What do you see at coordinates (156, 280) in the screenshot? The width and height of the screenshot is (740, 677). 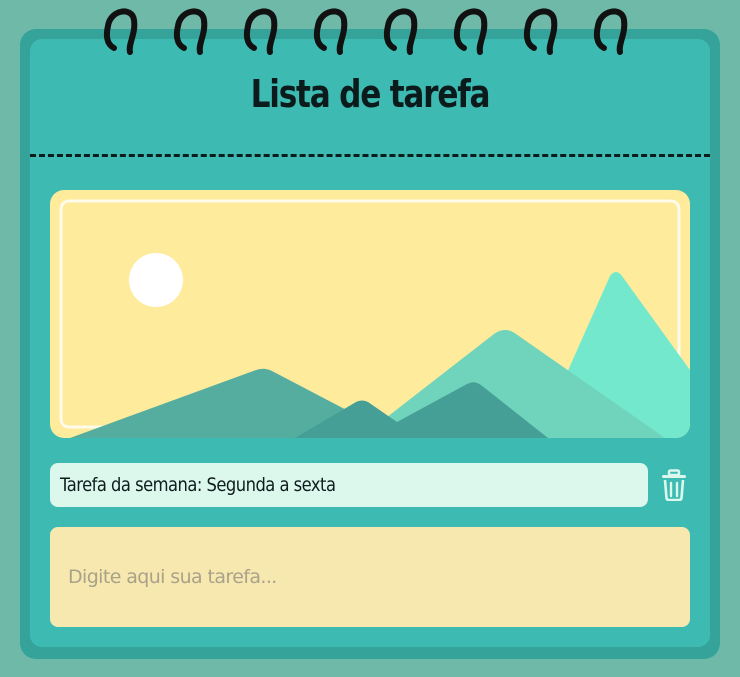 I see `sun-icon` at bounding box center [156, 280].